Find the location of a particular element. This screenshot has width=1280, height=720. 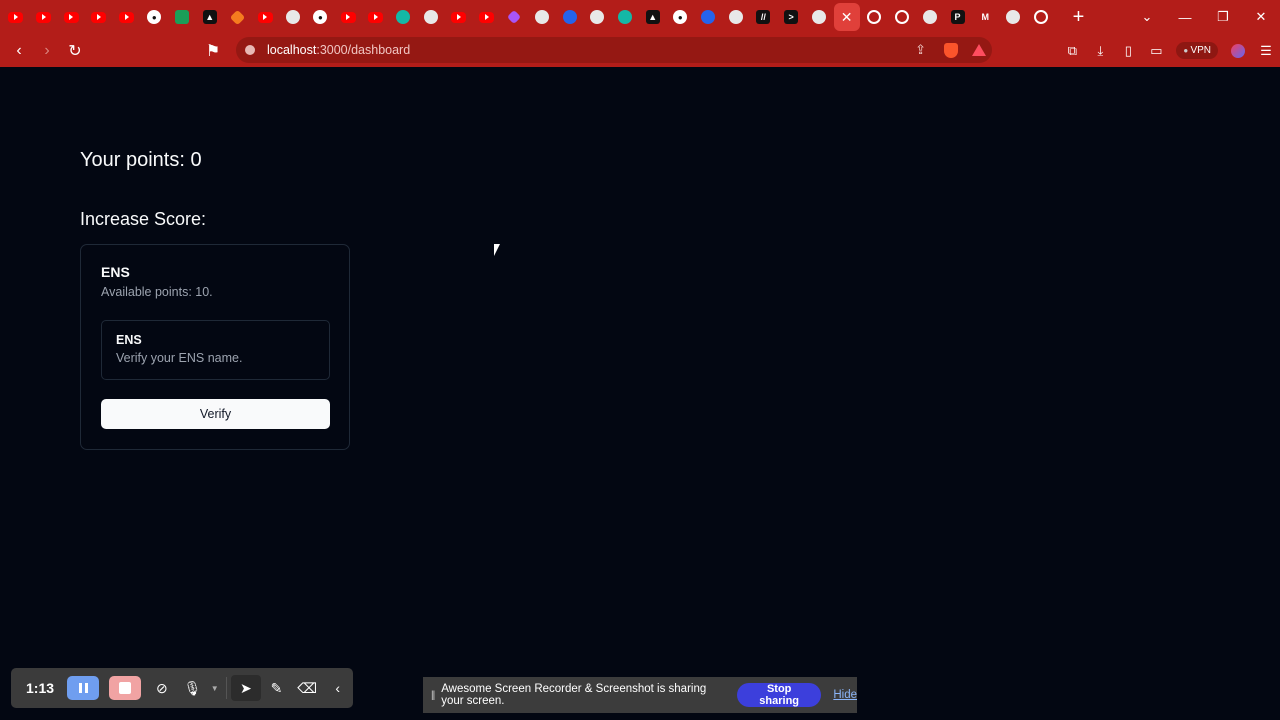

leo-ai-icon is located at coordinates (1238, 50).